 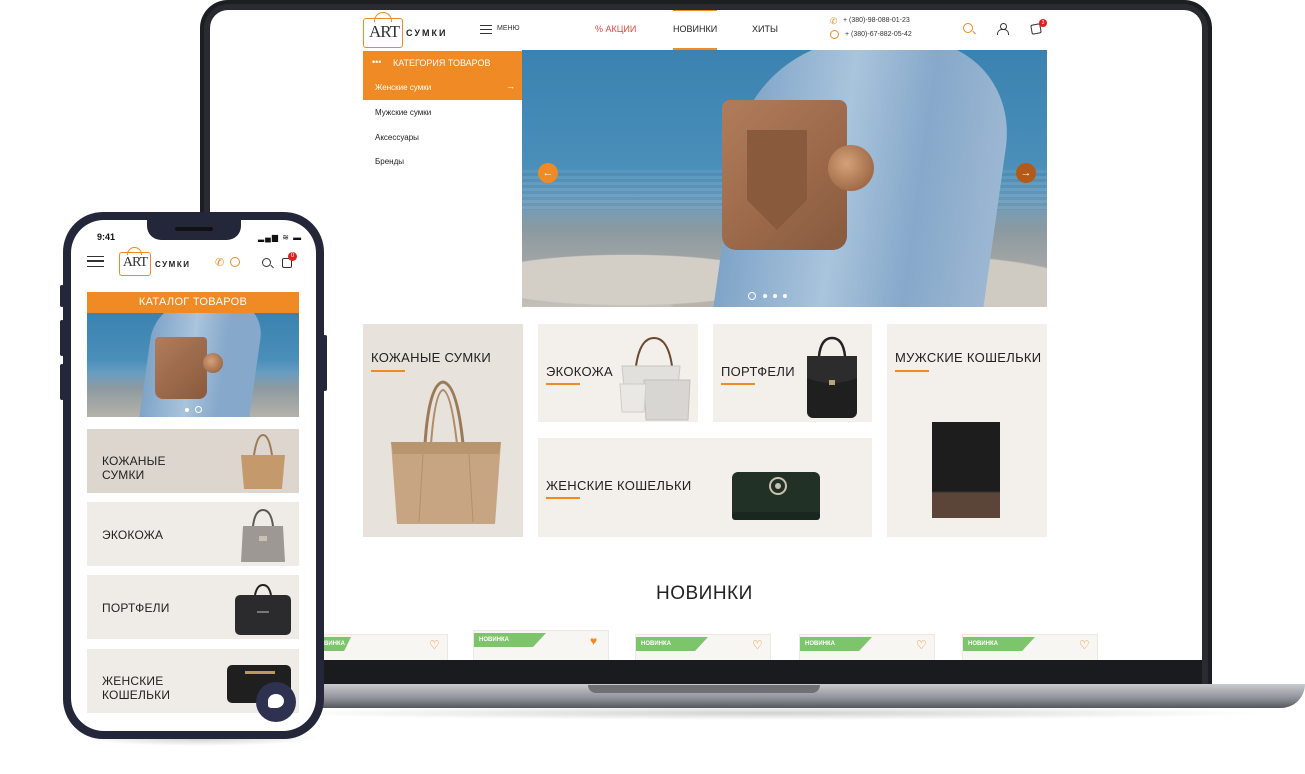 I want to click on cart-count-badge: 3, so click(x=1043, y=23).